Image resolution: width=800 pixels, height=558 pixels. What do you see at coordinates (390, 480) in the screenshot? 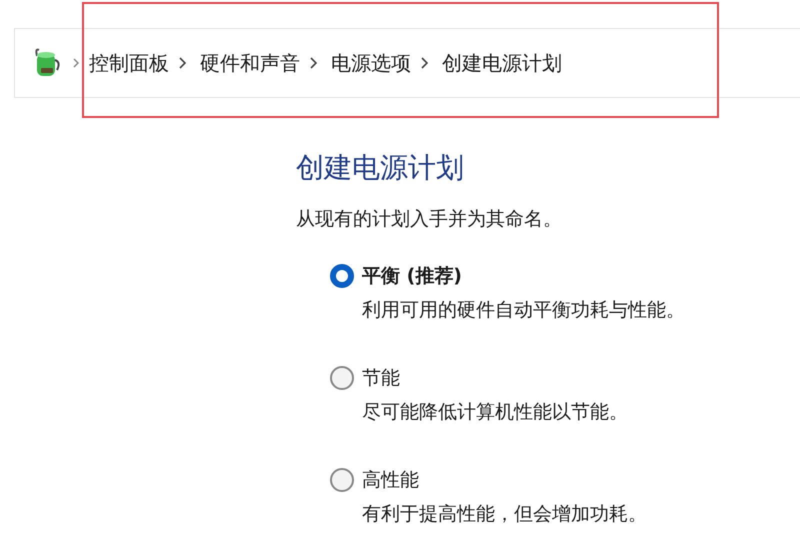
I see `plan-label: 高性能` at bounding box center [390, 480].